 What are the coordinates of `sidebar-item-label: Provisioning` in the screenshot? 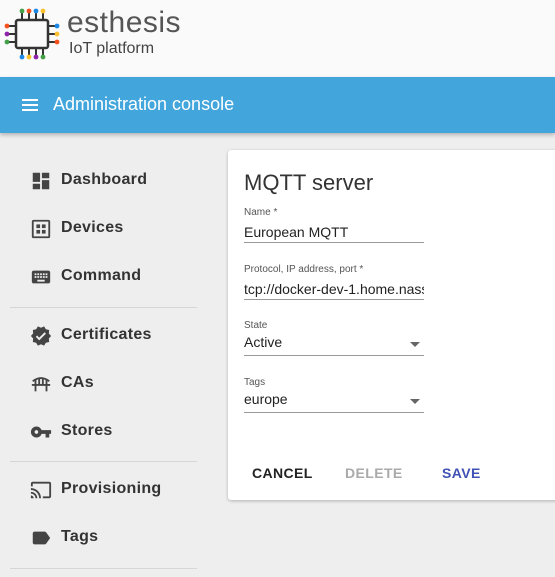 It's located at (111, 488).